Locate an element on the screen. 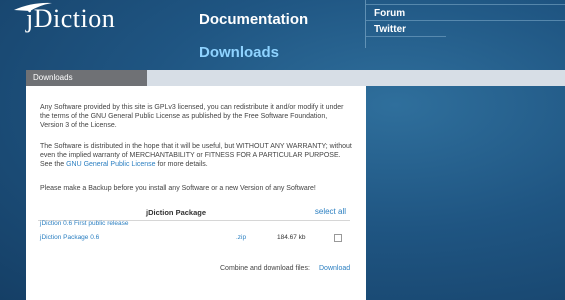  nav-downloads: Downloads is located at coordinates (239, 52).